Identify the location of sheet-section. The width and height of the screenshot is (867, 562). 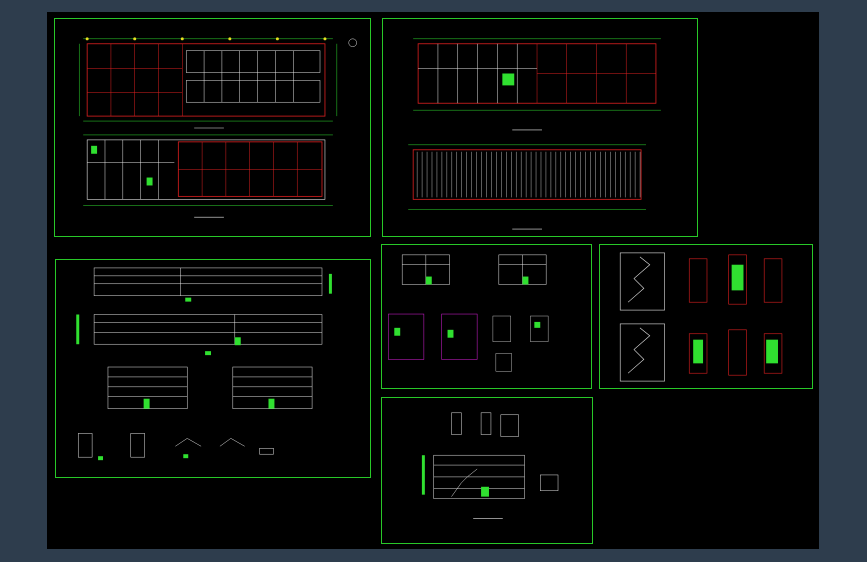
(487, 470).